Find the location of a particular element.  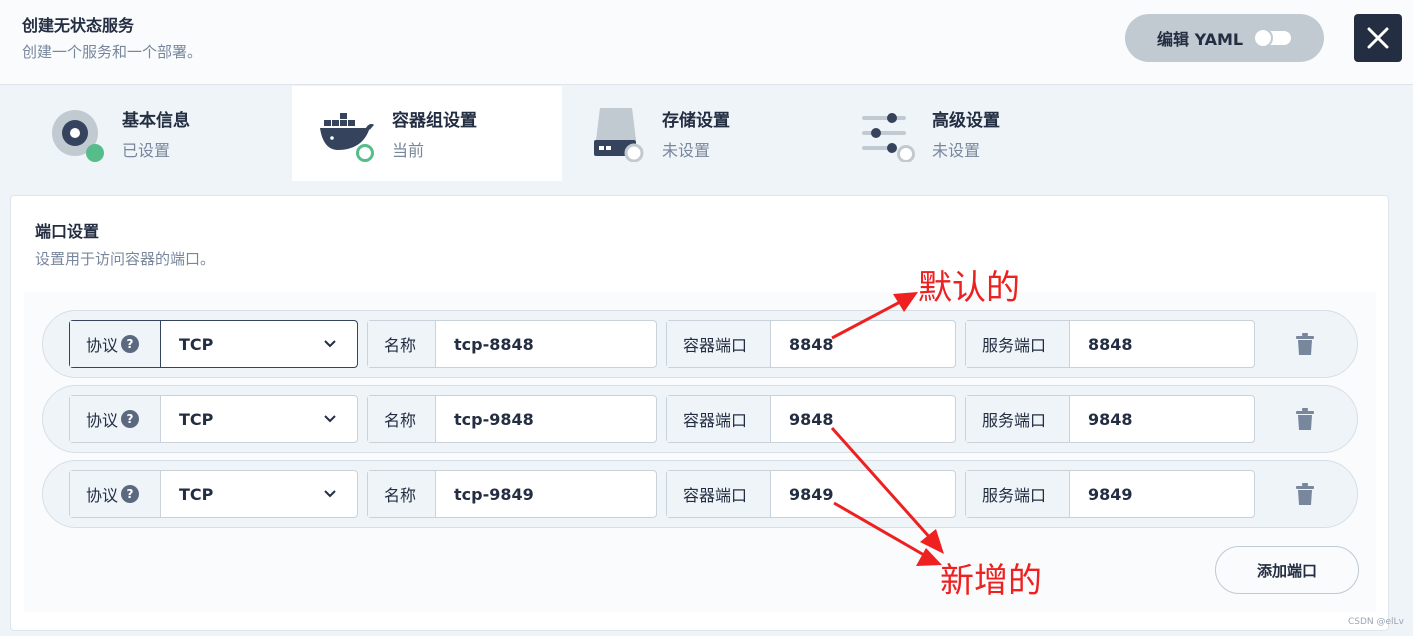

container-port-input: 8848 is located at coordinates (863, 344).